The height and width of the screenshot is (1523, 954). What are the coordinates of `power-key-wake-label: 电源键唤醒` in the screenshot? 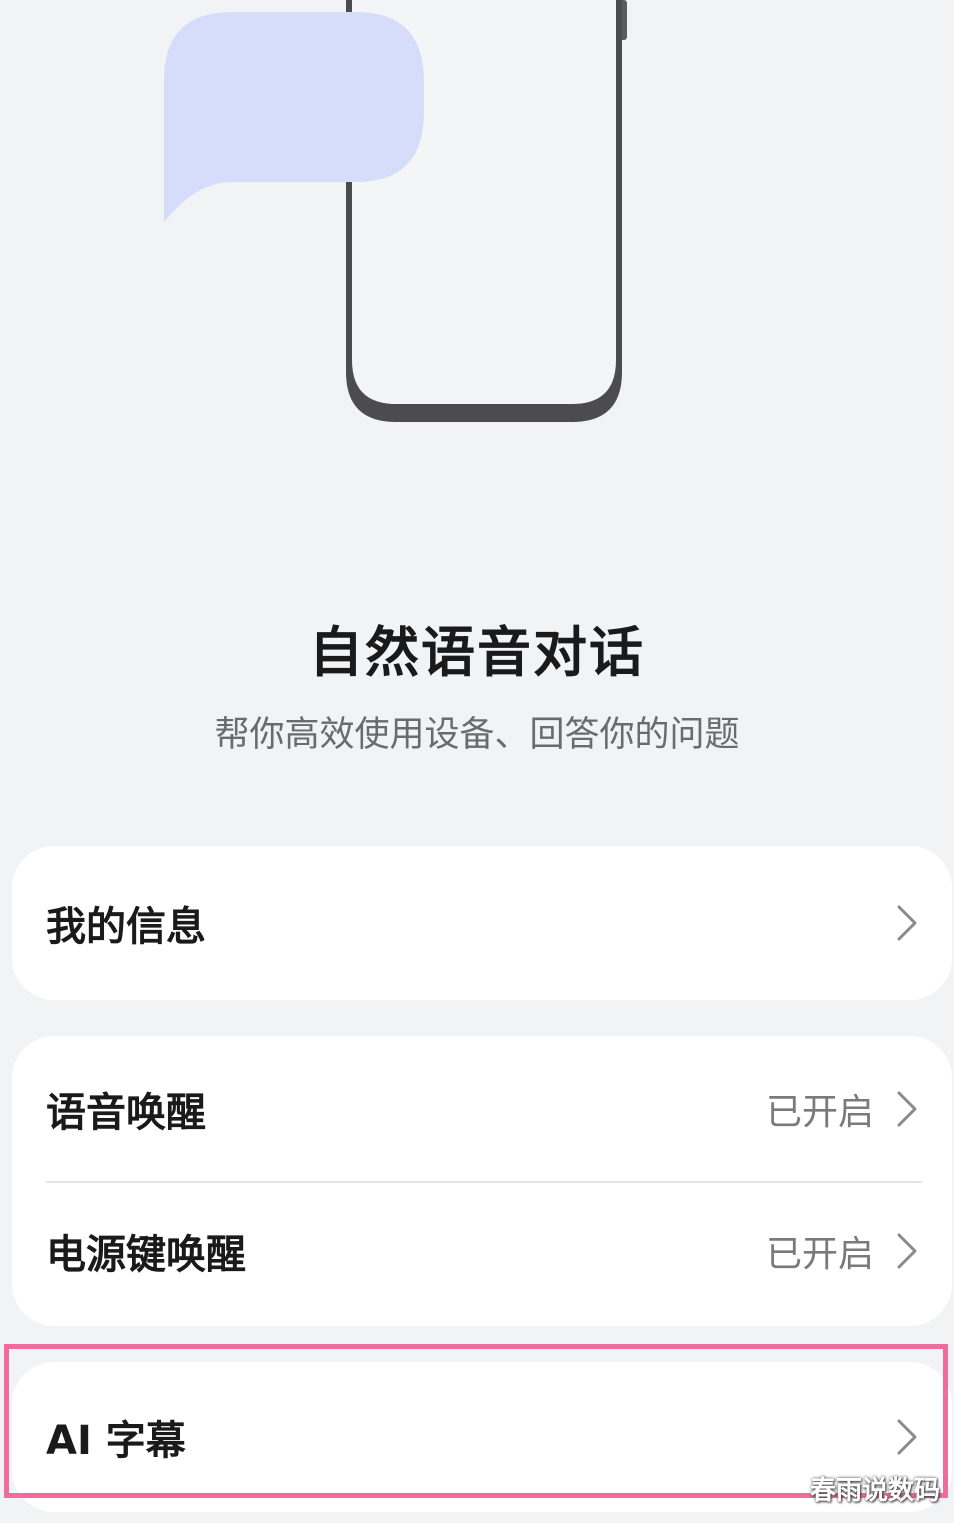 It's located at (146, 1255).